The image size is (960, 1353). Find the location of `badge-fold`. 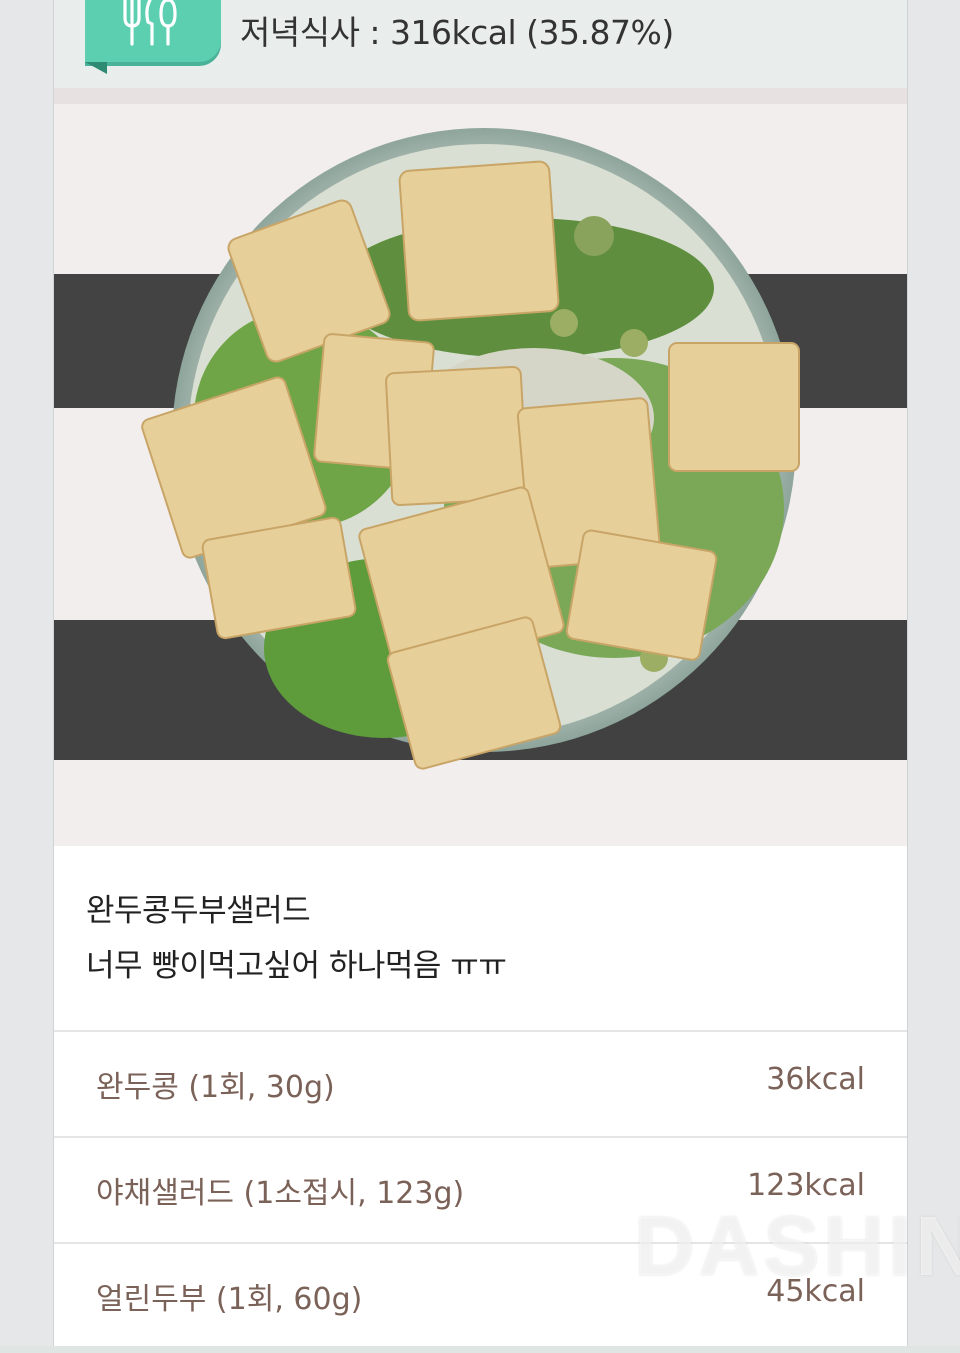

badge-fold is located at coordinates (96, 68).